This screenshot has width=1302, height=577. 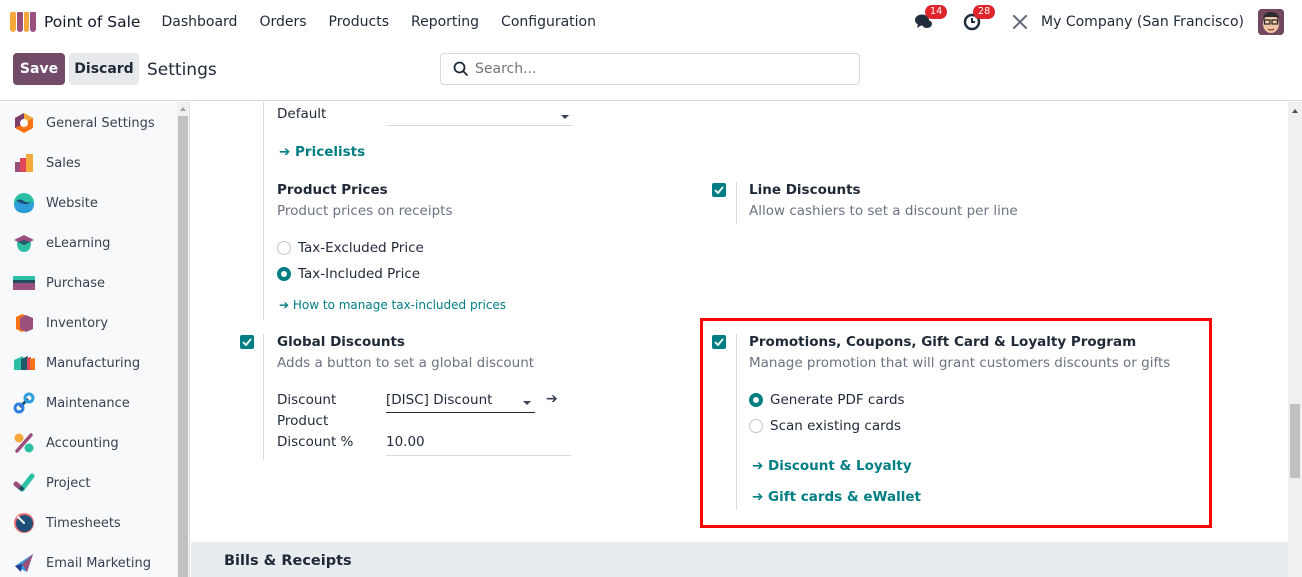 I want to click on sidebar-label: Sales, so click(x=63, y=163).